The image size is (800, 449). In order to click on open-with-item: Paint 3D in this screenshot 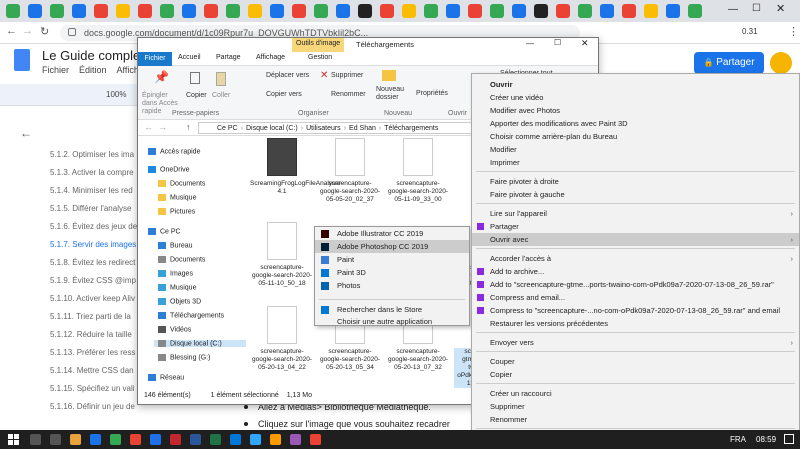, I will do `click(392, 272)`.